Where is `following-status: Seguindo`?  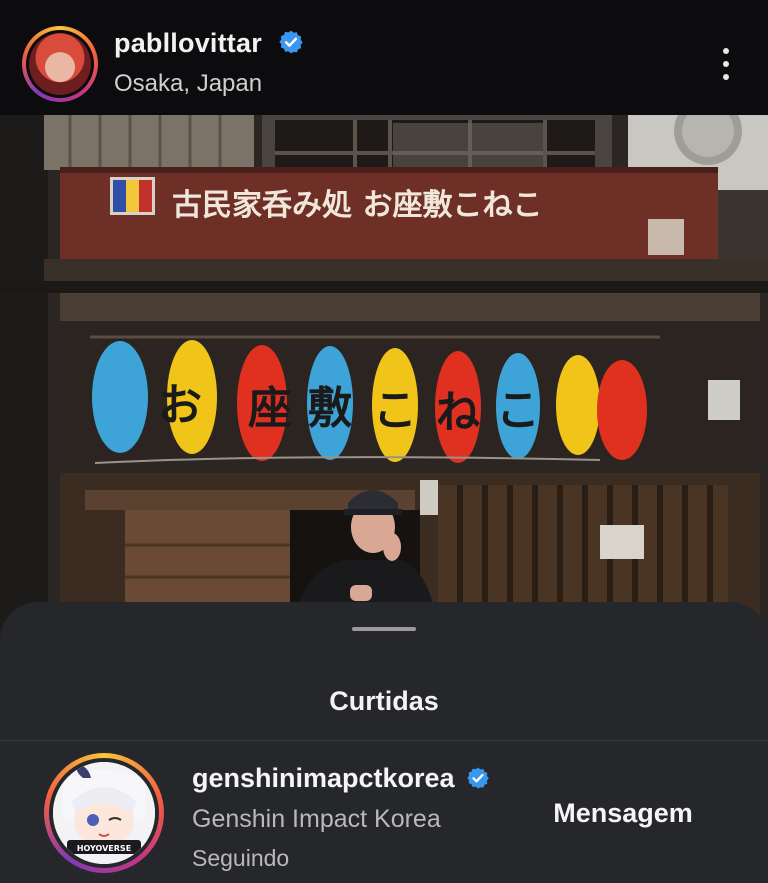 following-status: Seguindo is located at coordinates (241, 858).